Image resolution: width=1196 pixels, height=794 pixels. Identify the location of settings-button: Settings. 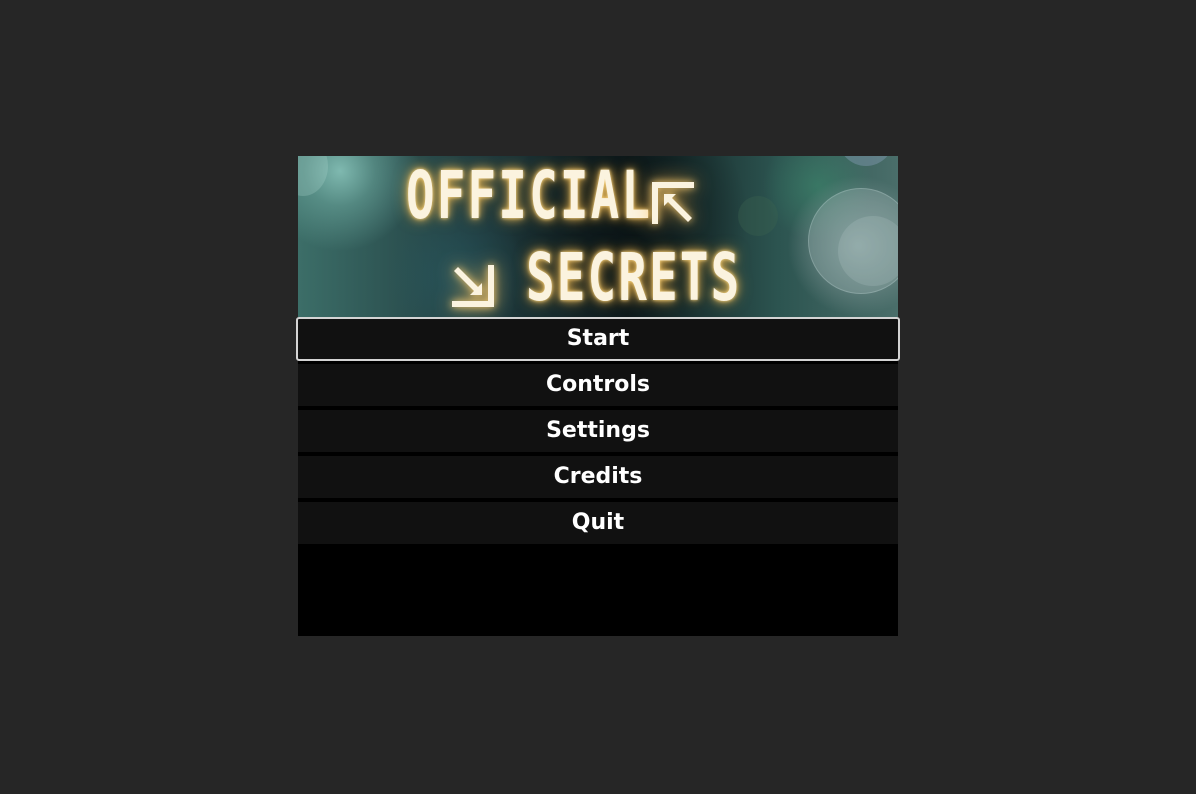
(598, 431).